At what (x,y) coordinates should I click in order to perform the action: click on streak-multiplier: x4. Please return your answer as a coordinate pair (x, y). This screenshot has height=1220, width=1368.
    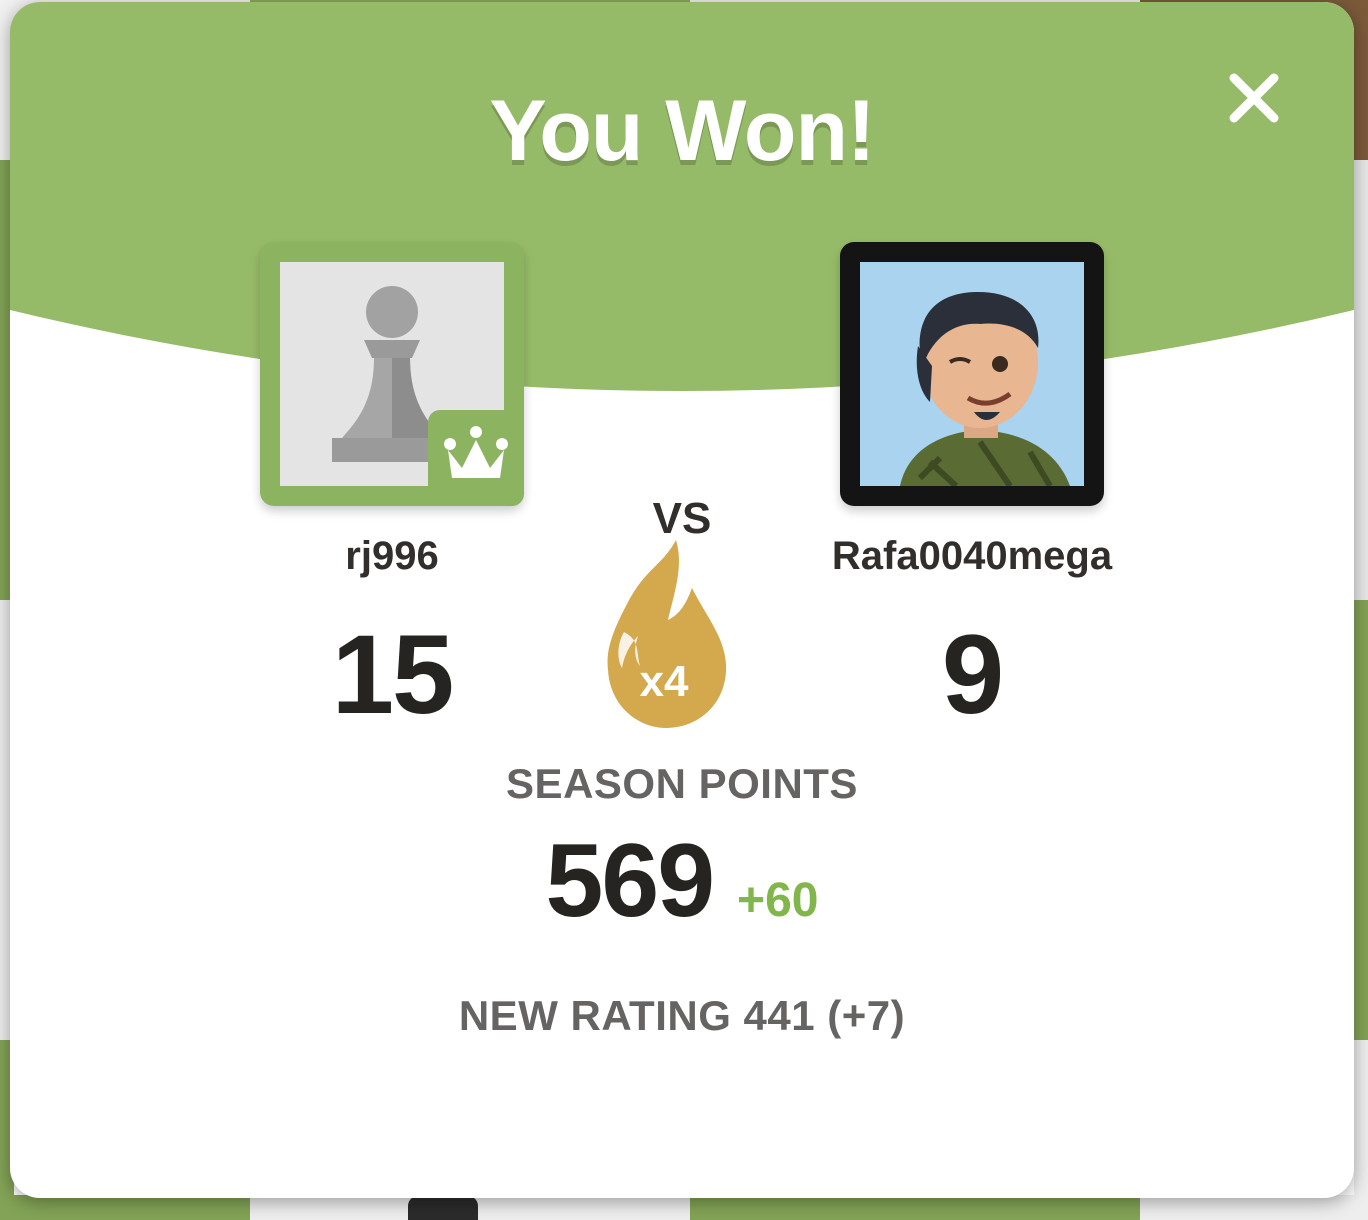
    Looking at the image, I should click on (664, 681).